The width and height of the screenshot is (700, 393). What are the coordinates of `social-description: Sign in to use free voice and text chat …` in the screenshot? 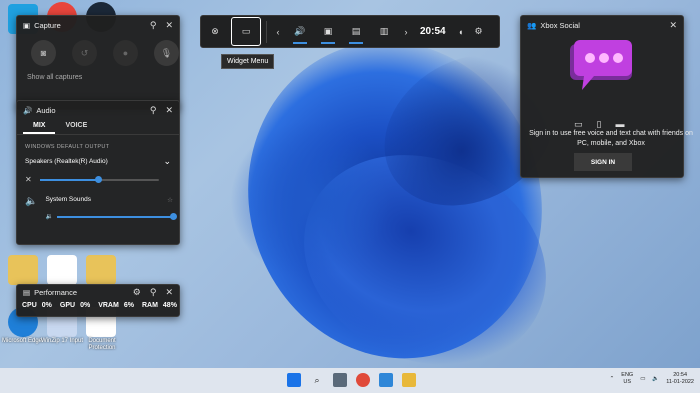 It's located at (611, 138).